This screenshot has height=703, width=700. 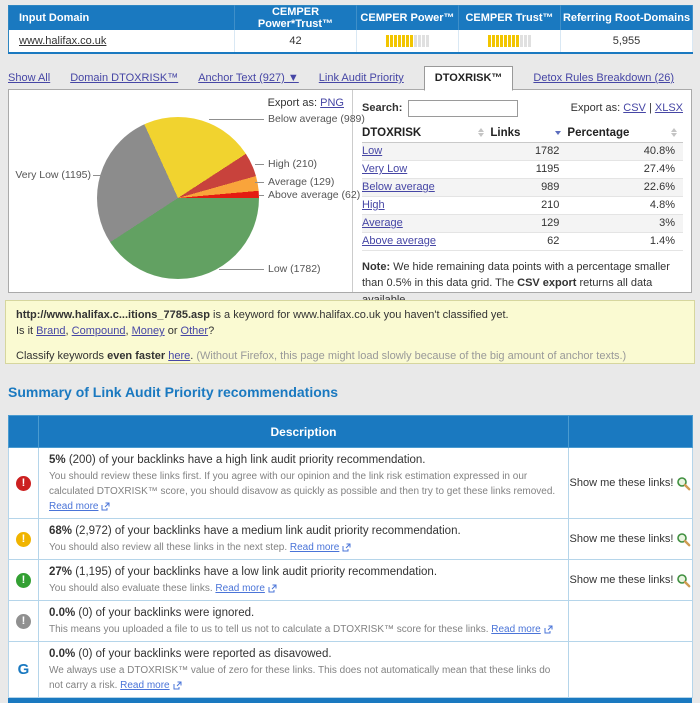 What do you see at coordinates (626, 41) in the screenshot?
I see `referring-root-domains-value: 5,955` at bounding box center [626, 41].